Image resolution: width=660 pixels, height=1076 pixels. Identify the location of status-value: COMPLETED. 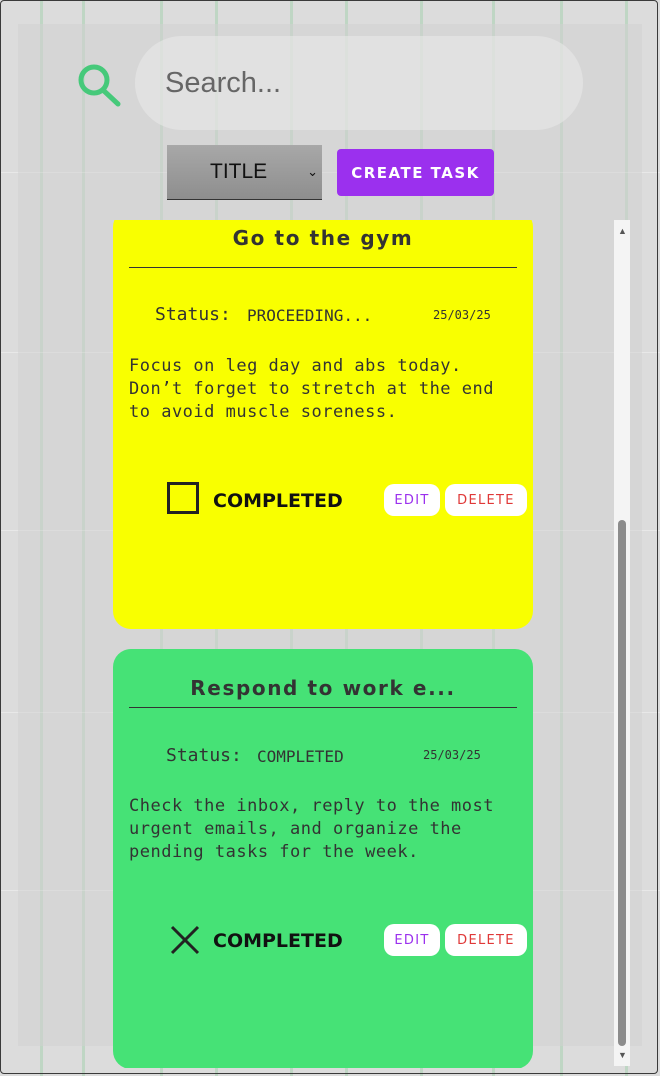
(300, 756).